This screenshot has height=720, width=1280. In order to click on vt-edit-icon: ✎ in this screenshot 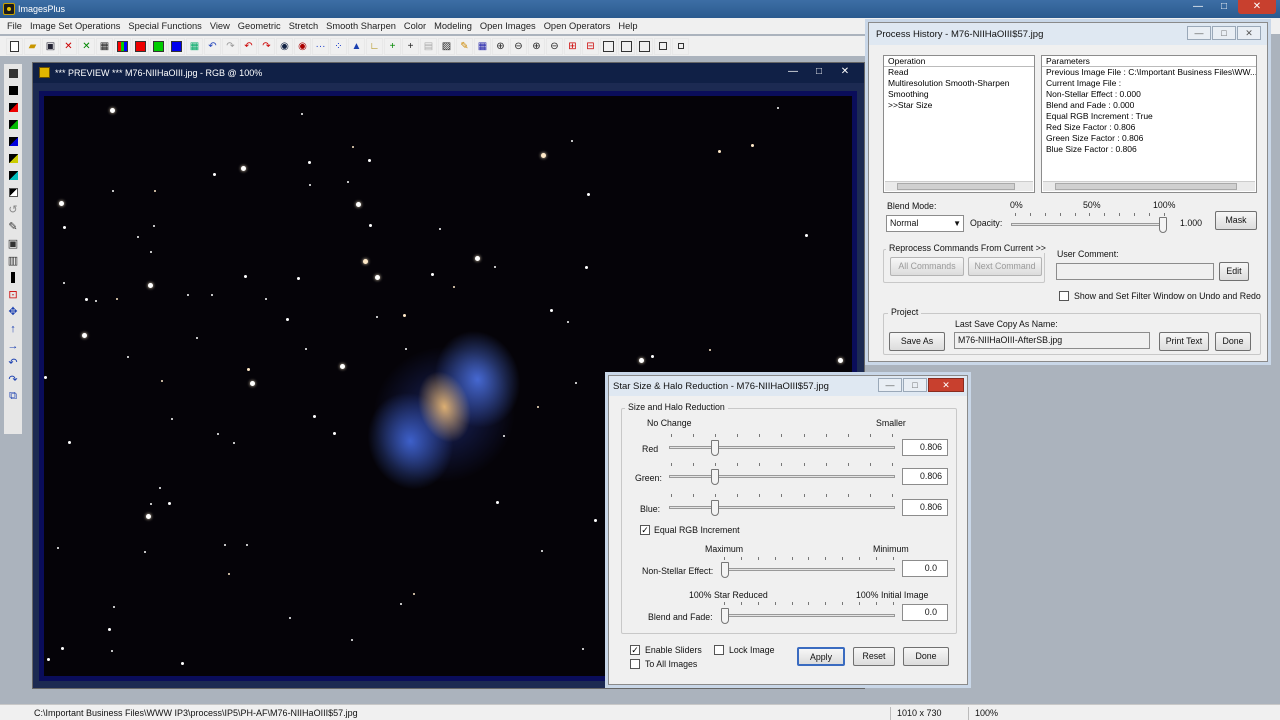, I will do `click(13, 226)`.